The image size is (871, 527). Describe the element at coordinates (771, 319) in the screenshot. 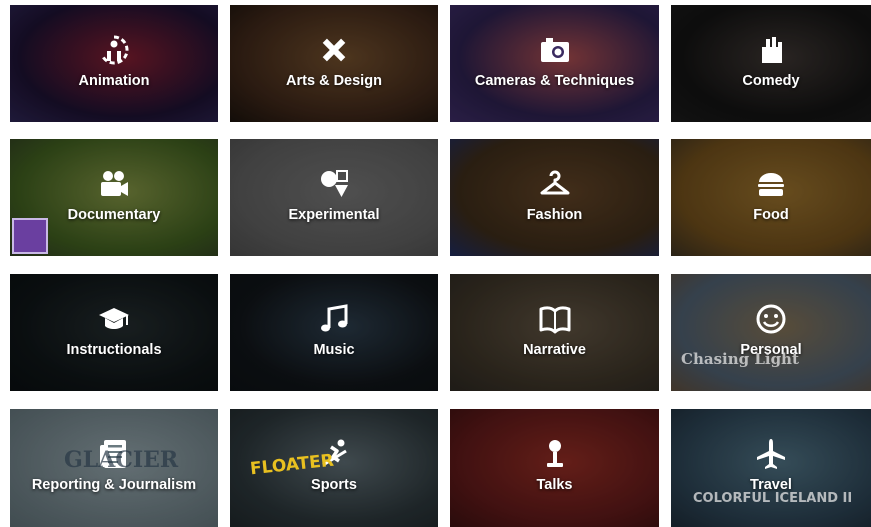

I see `smiley-icon` at that location.